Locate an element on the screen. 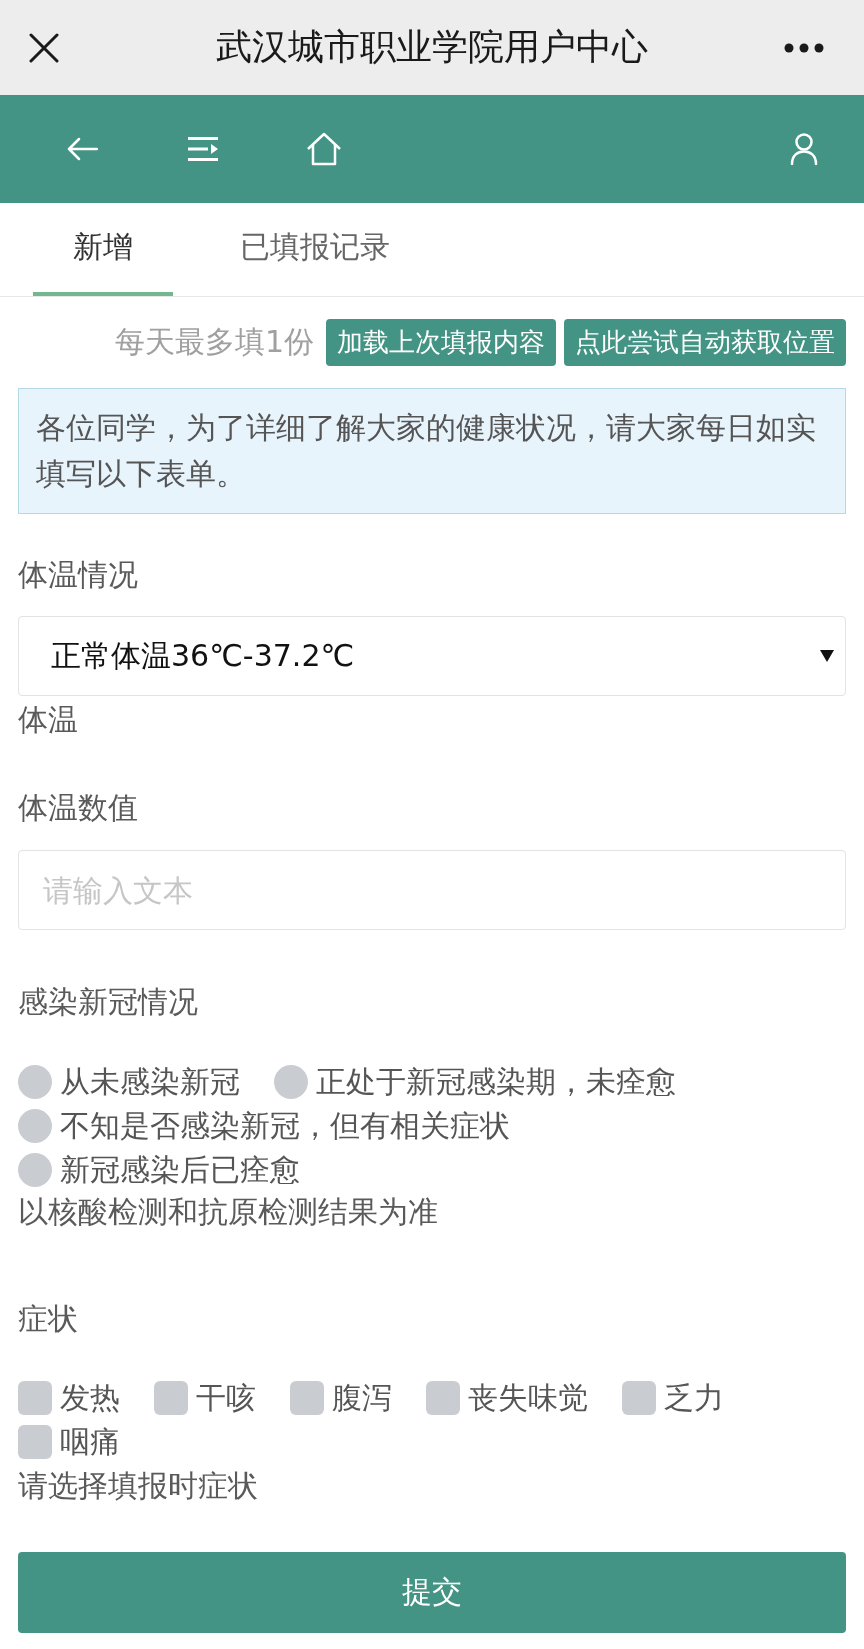  help-text: 请选择填报时症状 is located at coordinates (138, 1486).